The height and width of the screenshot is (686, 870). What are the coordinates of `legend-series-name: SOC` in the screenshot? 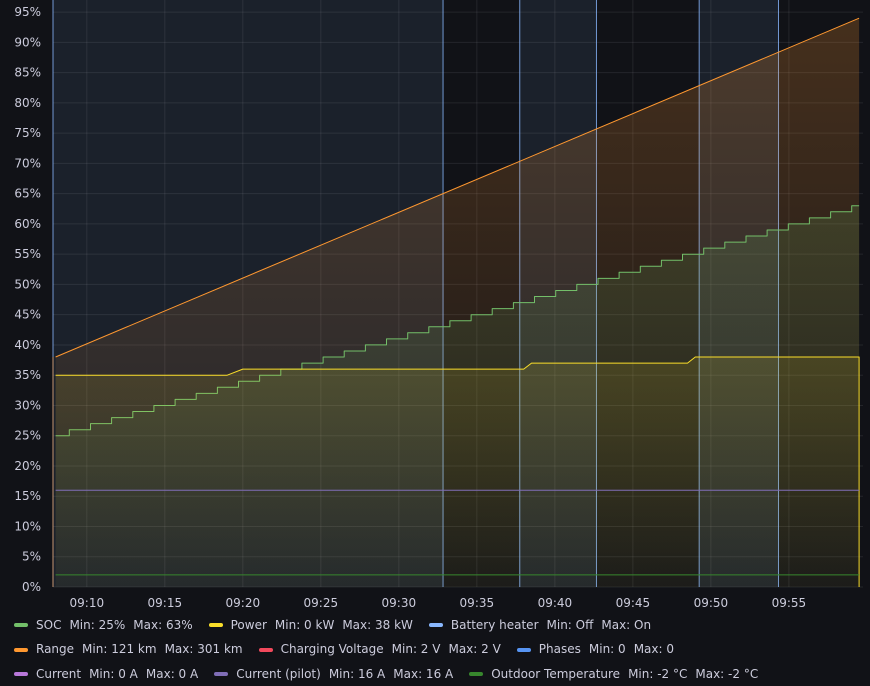 It's located at (49, 624).